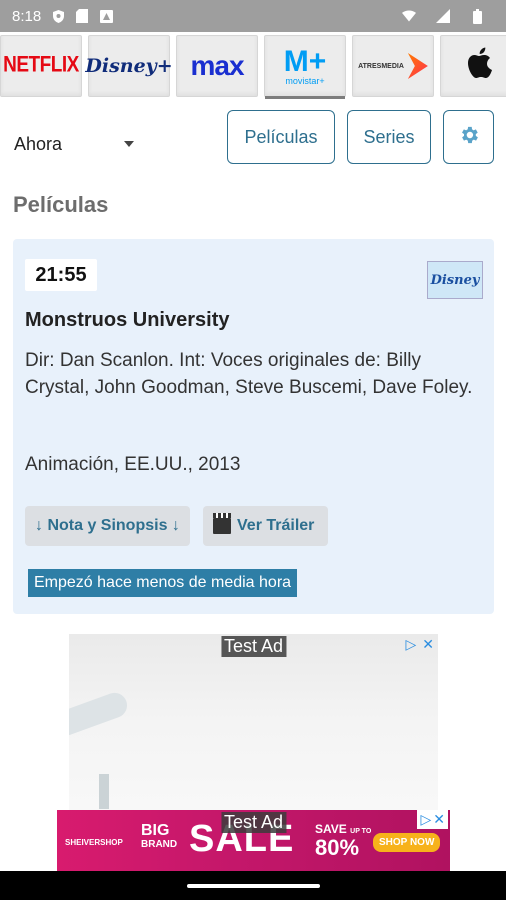 This screenshot has height=900, width=506. I want to click on apple-logo, so click(481, 66).